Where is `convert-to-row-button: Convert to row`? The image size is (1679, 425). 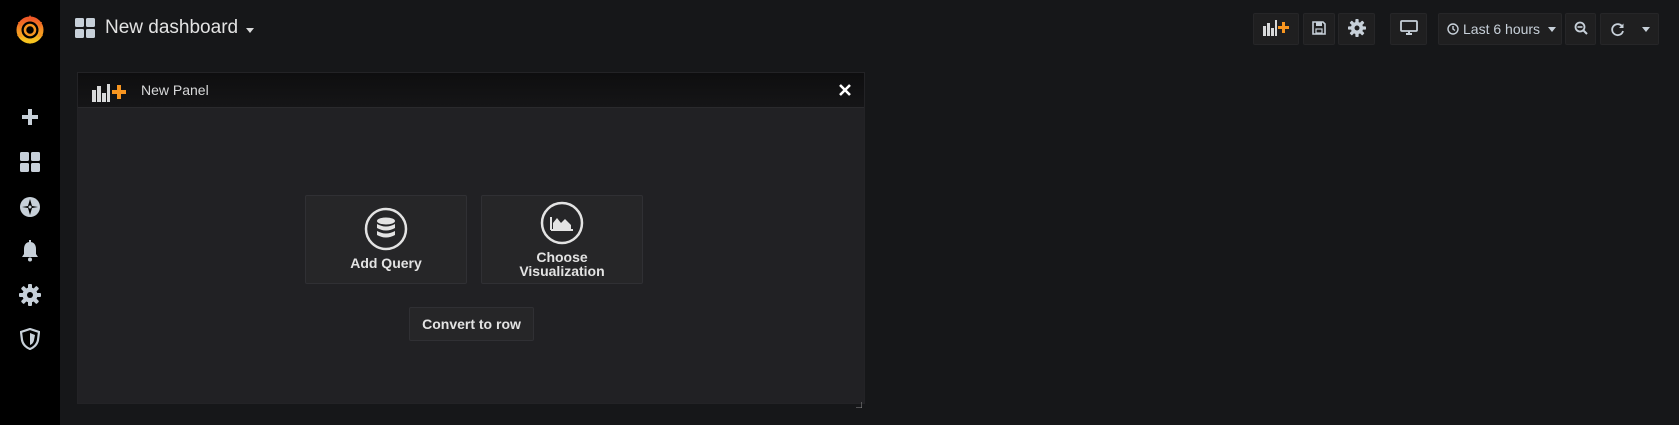 convert-to-row-button: Convert to row is located at coordinates (471, 324).